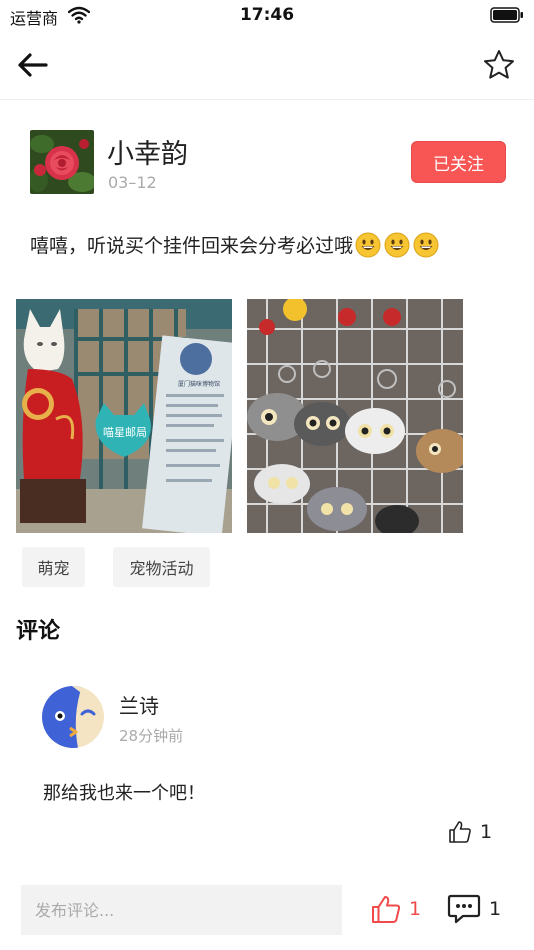  What do you see at coordinates (458, 162) in the screenshot?
I see `follow-button: 已关注` at bounding box center [458, 162].